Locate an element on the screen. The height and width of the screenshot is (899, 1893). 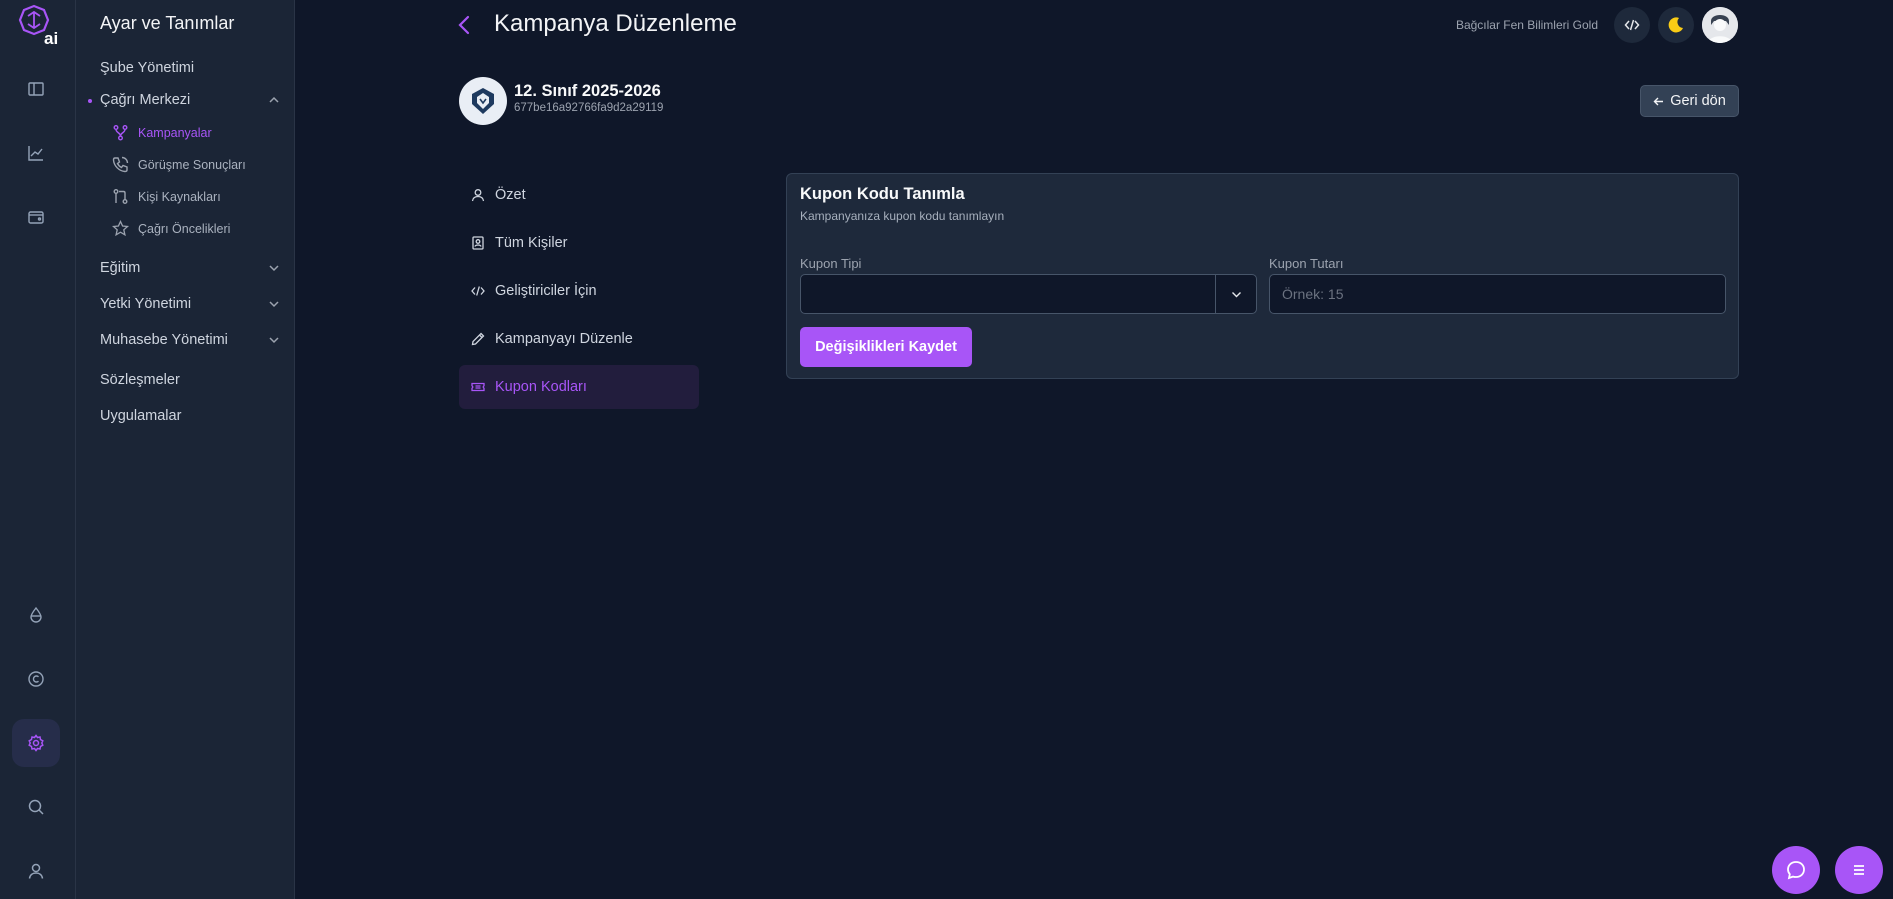
sidebar-item-label: Muhasebe Yönetimi is located at coordinates (164, 340).